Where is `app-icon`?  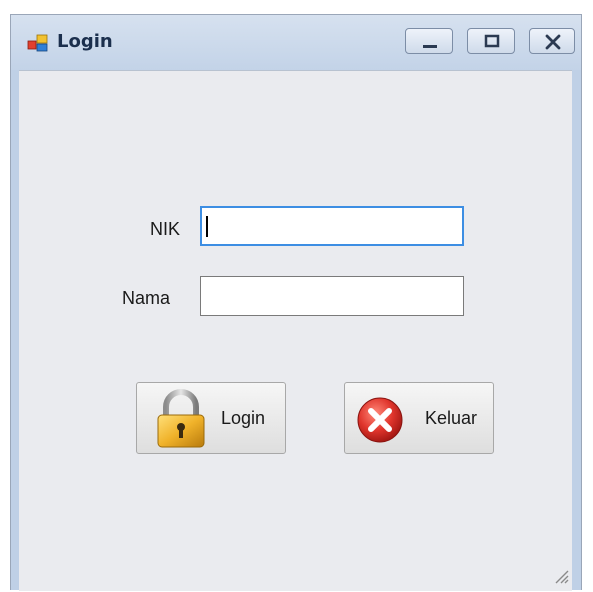 app-icon is located at coordinates (38, 43).